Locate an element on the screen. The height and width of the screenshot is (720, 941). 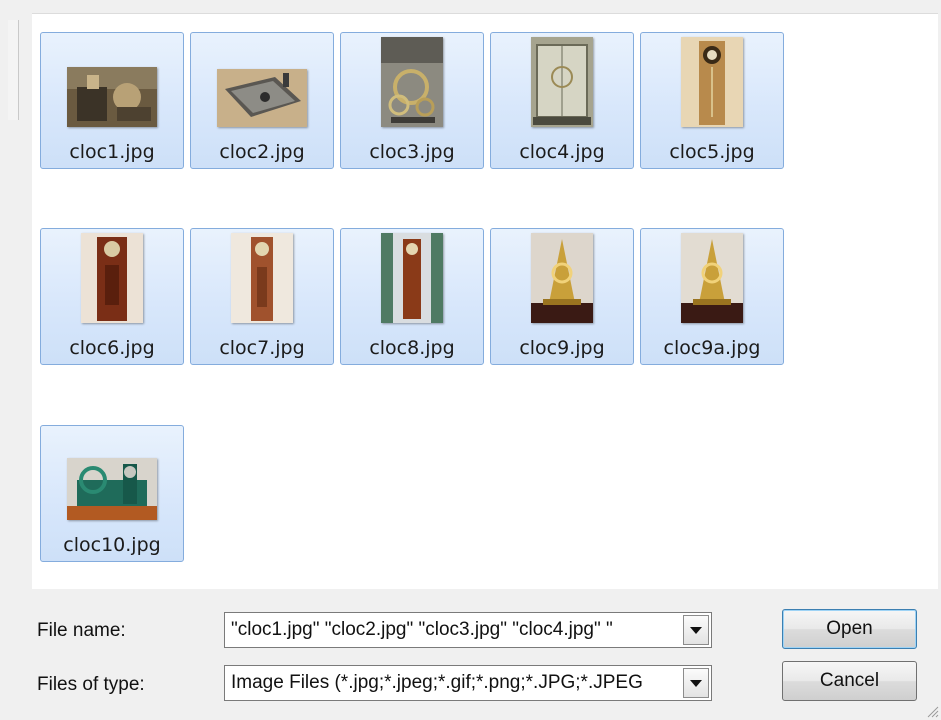
thumbnail-clock-mechanism-photo is located at coordinates (412, 82).